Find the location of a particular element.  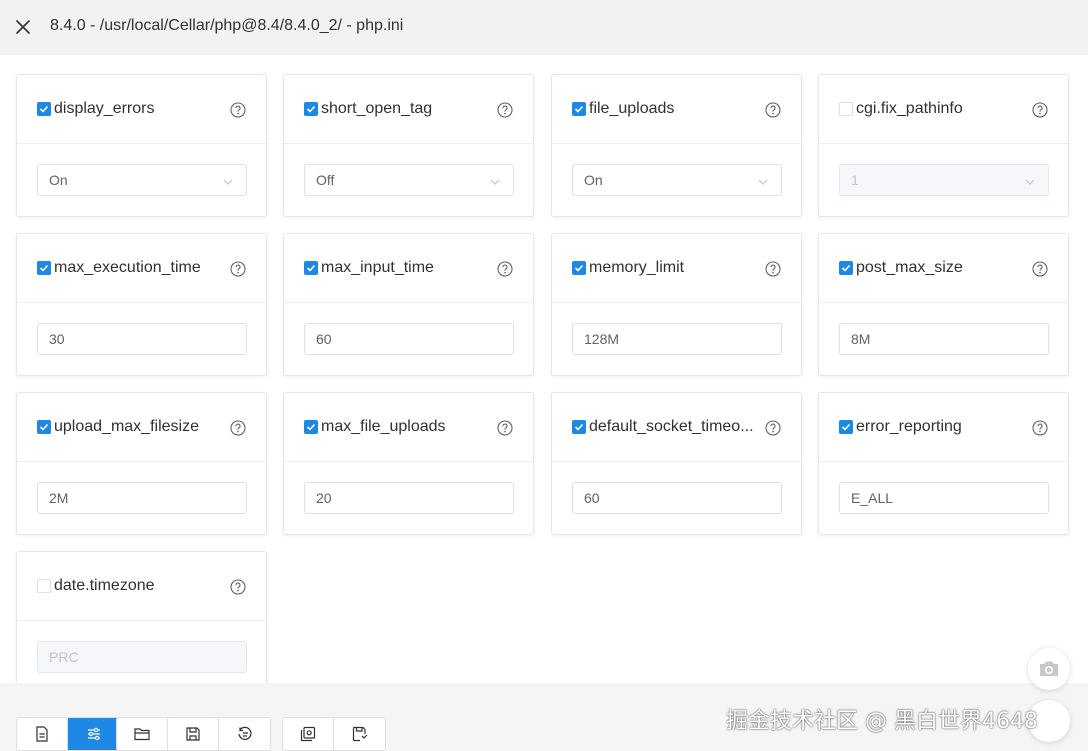

load-config-button is located at coordinates (308, 734).